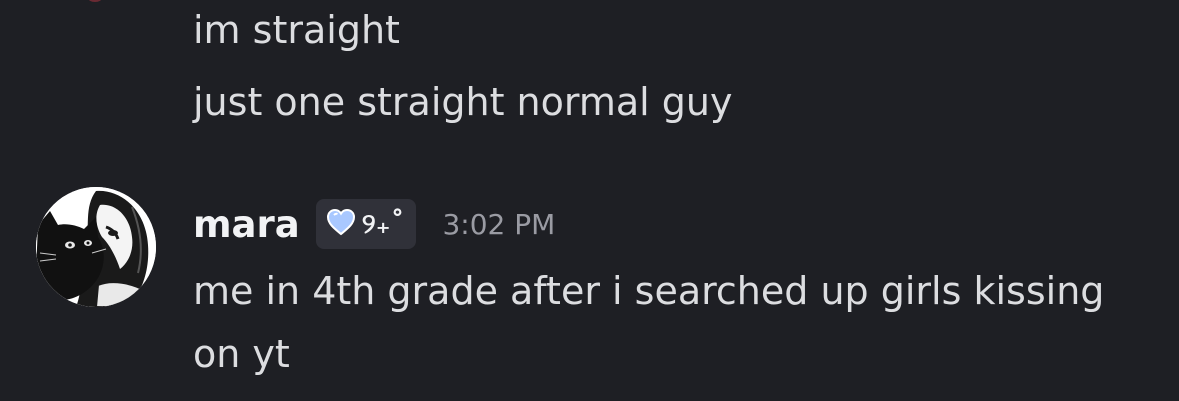  What do you see at coordinates (498, 224) in the screenshot?
I see `timestamp: 3:02 PM` at bounding box center [498, 224].